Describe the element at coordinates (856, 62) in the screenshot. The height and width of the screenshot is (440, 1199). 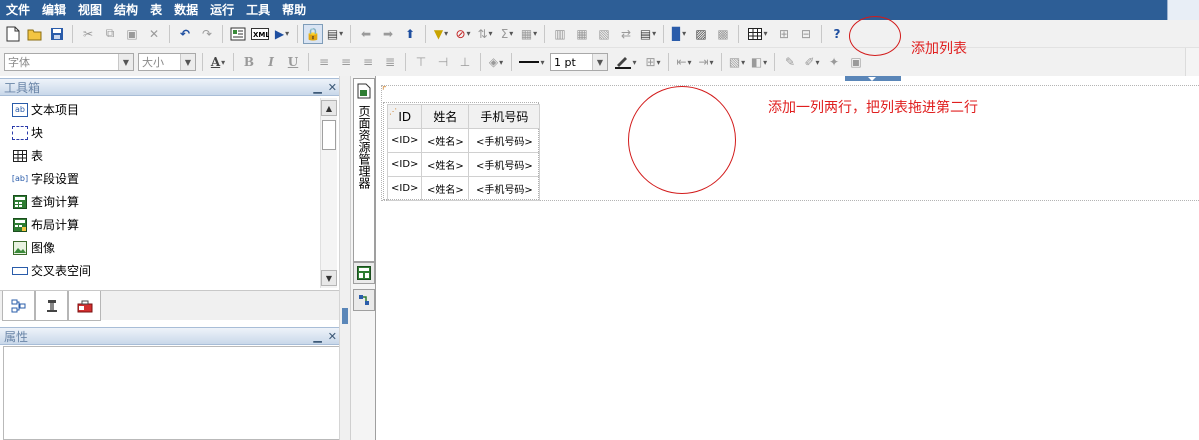
I see `reset-style-icon: ▣` at that location.